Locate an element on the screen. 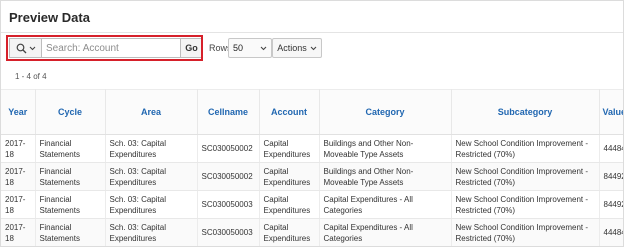  pagination-info: 1 - 4 of 4 is located at coordinates (31, 76).